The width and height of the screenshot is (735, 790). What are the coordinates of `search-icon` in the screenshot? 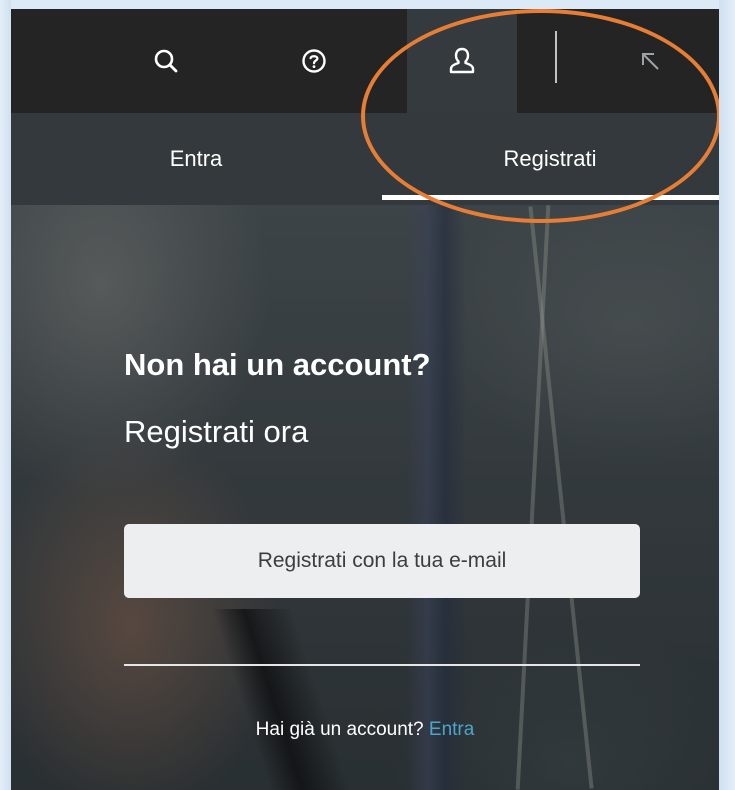 It's located at (166, 61).